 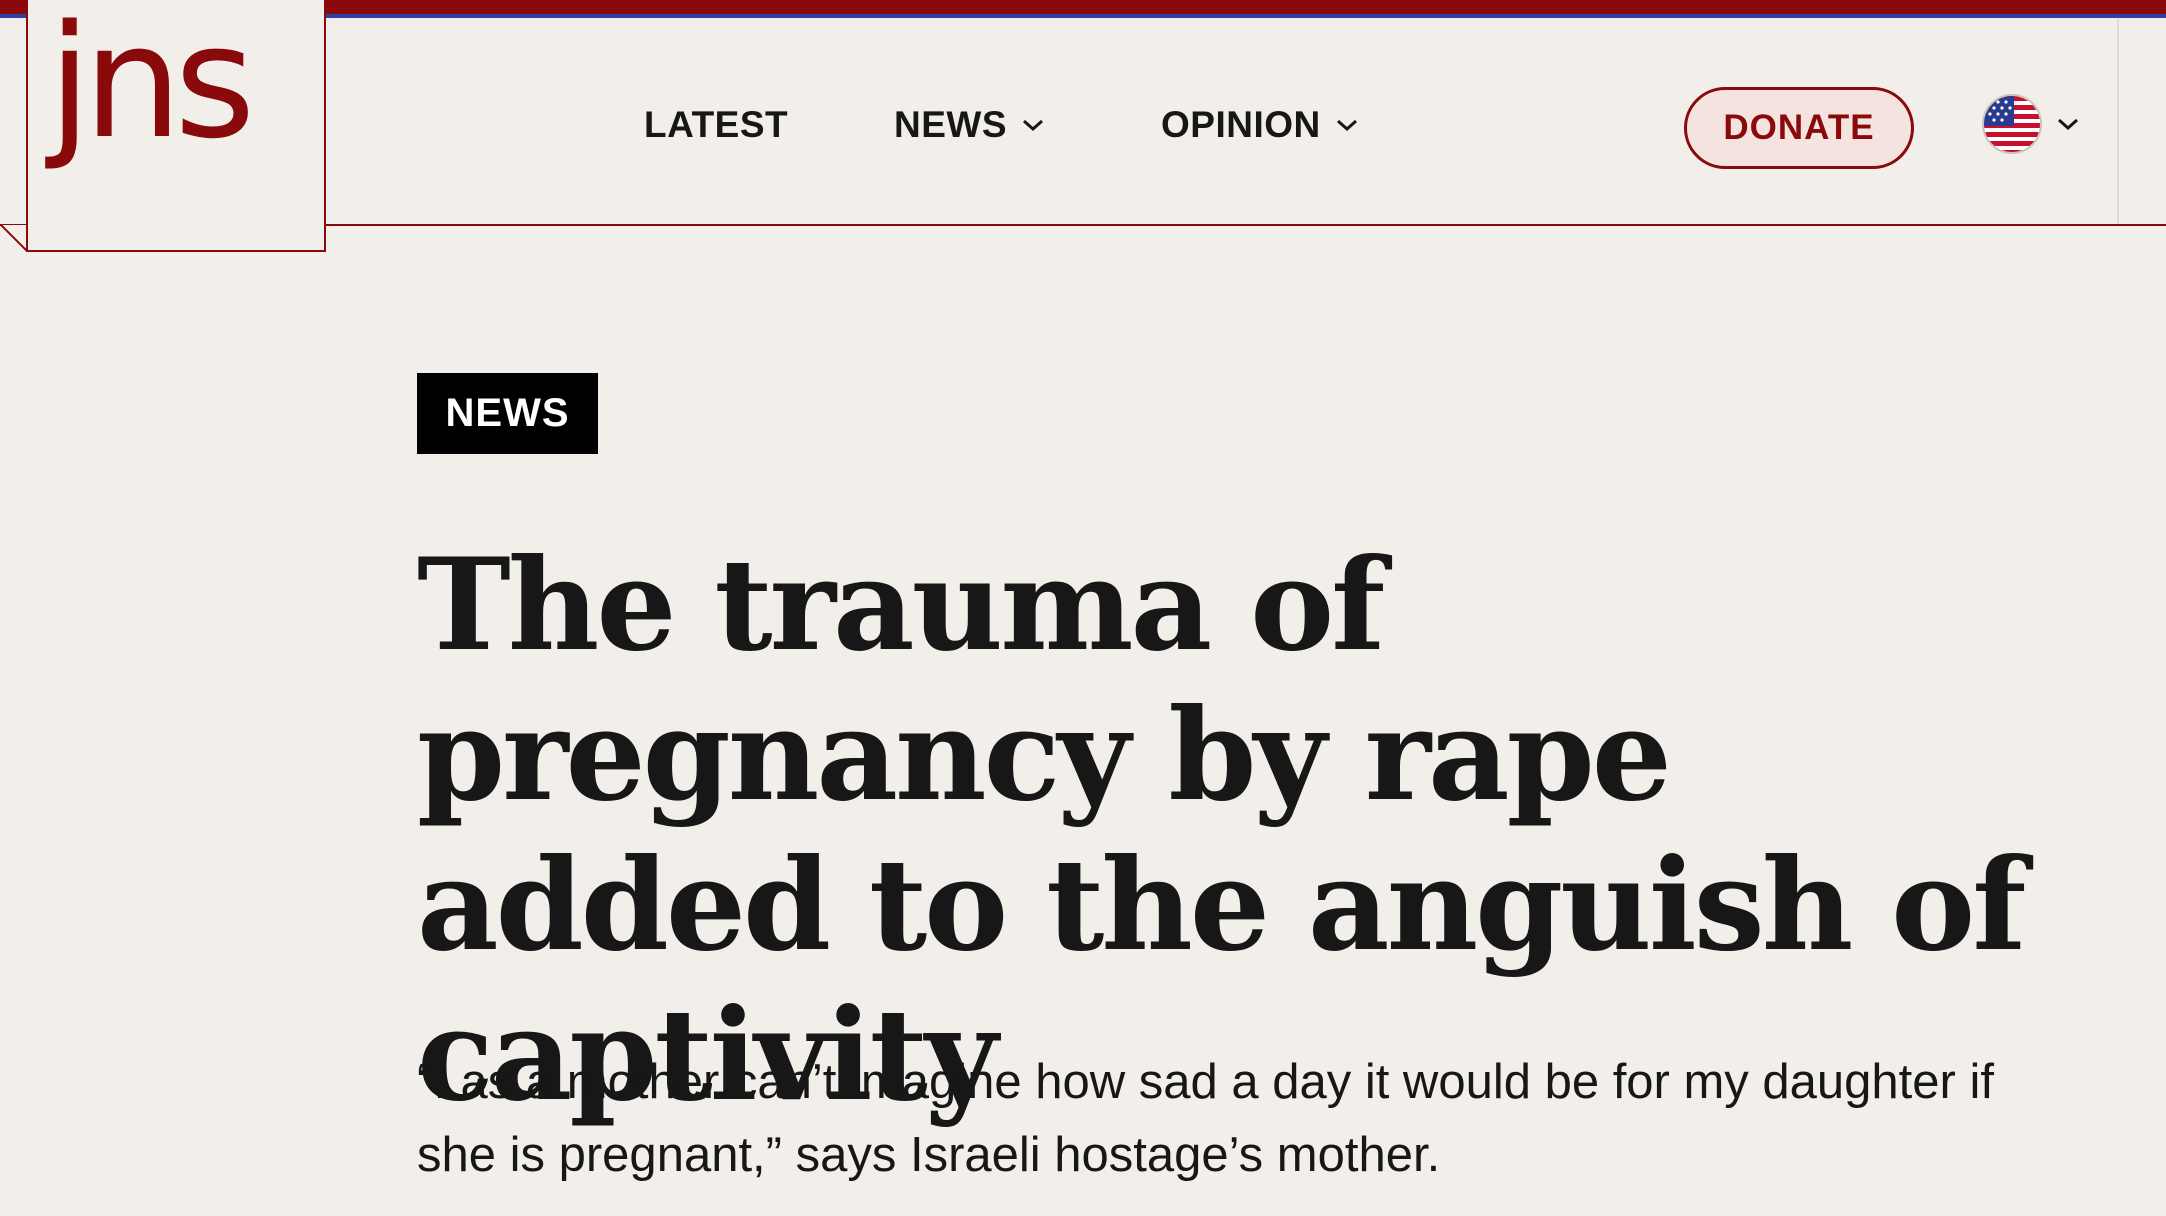 I want to click on nav-item-label: LATEST, so click(x=716, y=124).